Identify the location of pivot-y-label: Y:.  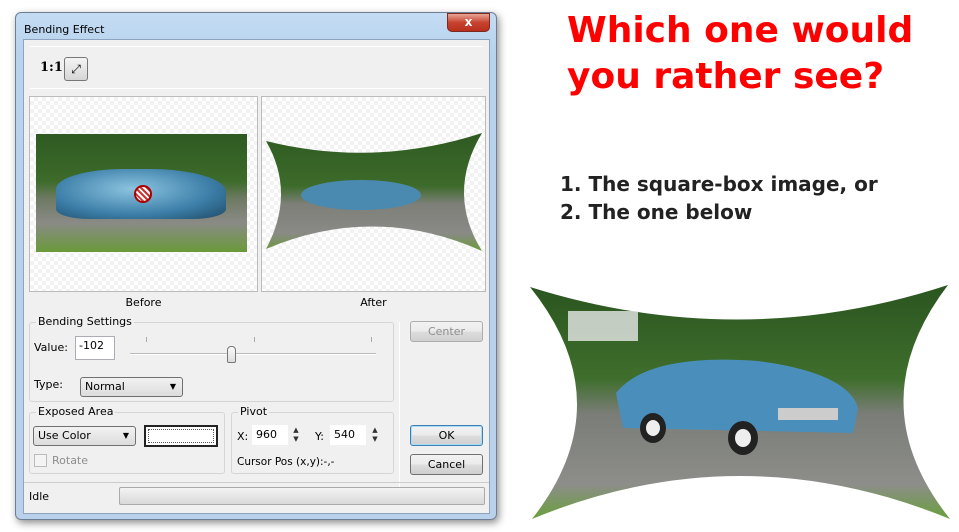
(319, 436).